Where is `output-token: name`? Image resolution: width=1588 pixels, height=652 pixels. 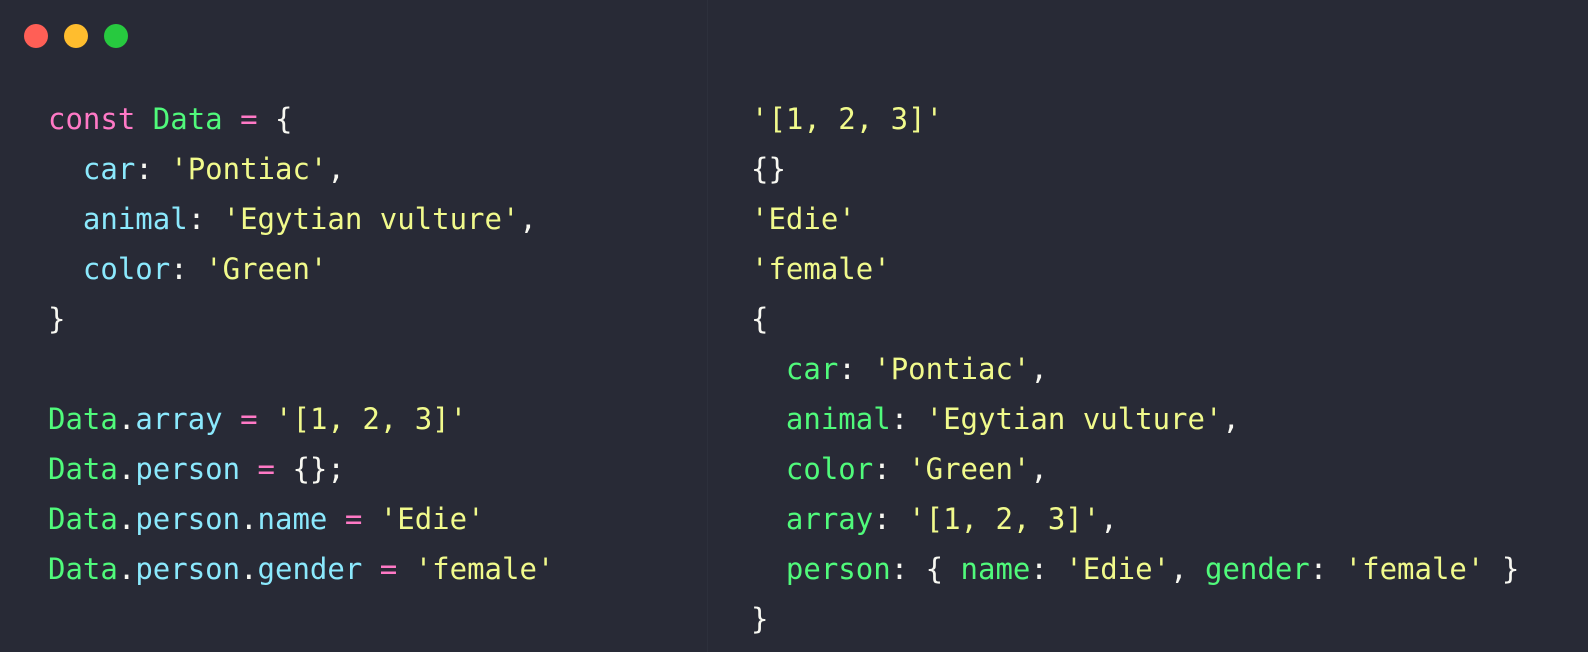 output-token: name is located at coordinates (995, 569).